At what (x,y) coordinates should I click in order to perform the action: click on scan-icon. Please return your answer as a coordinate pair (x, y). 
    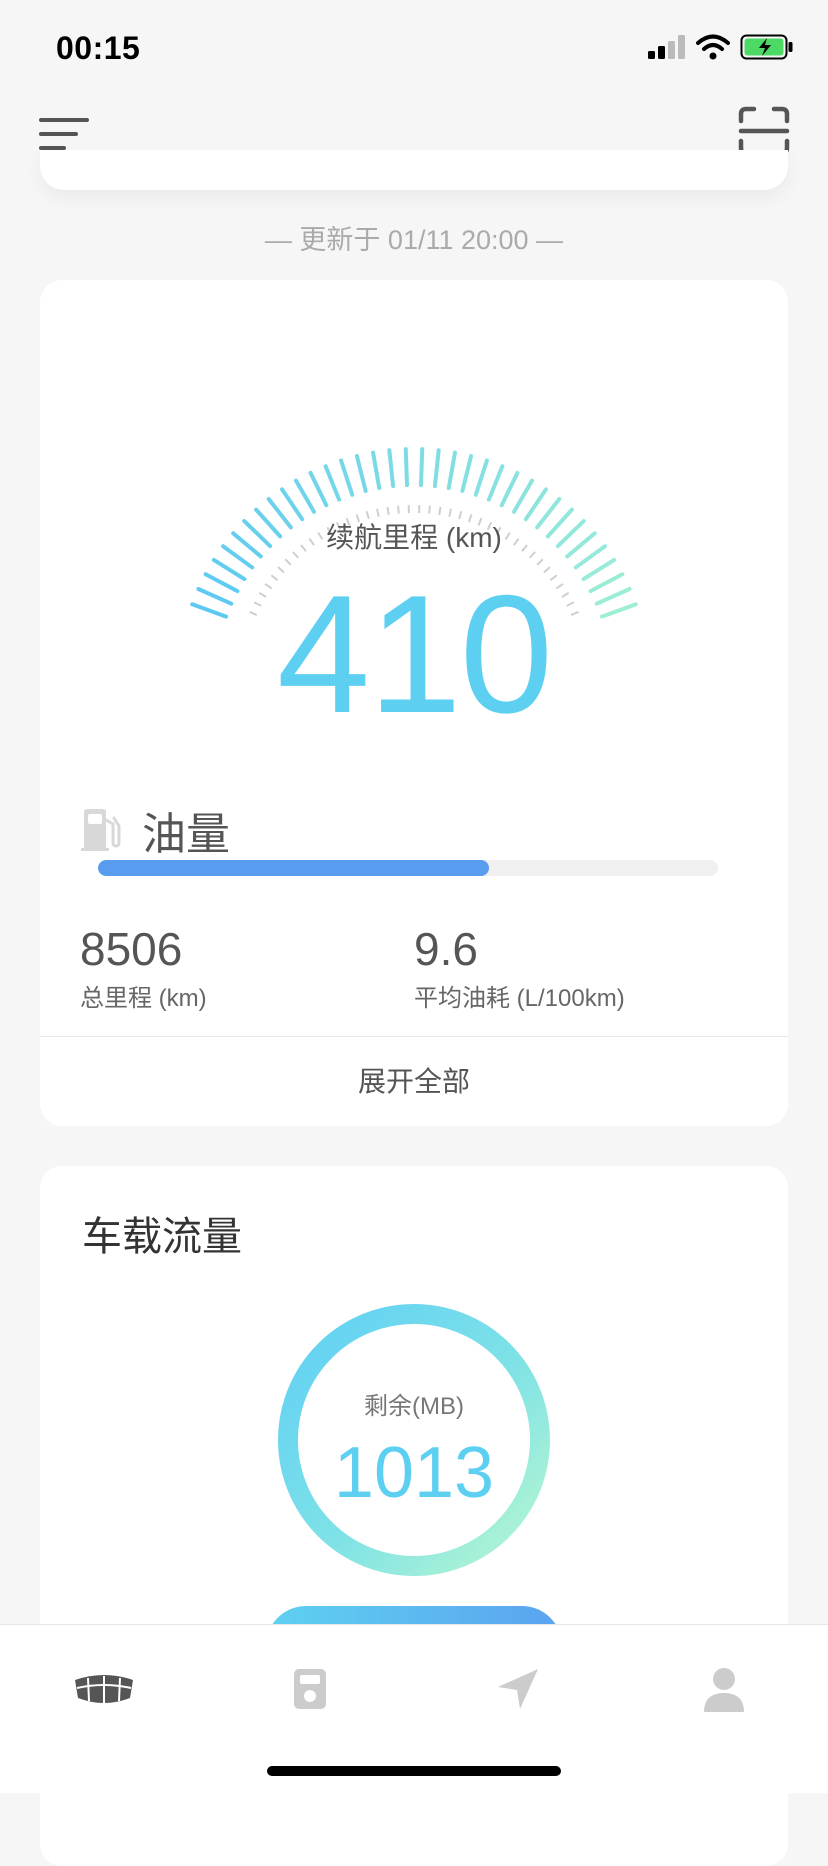
    Looking at the image, I should click on (764, 131).